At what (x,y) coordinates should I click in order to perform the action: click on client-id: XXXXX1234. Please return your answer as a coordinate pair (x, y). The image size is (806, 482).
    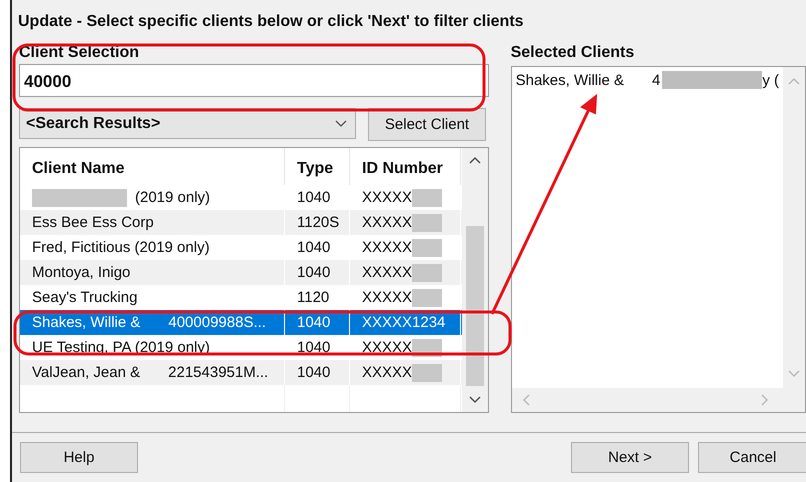
    Looking at the image, I should click on (404, 322).